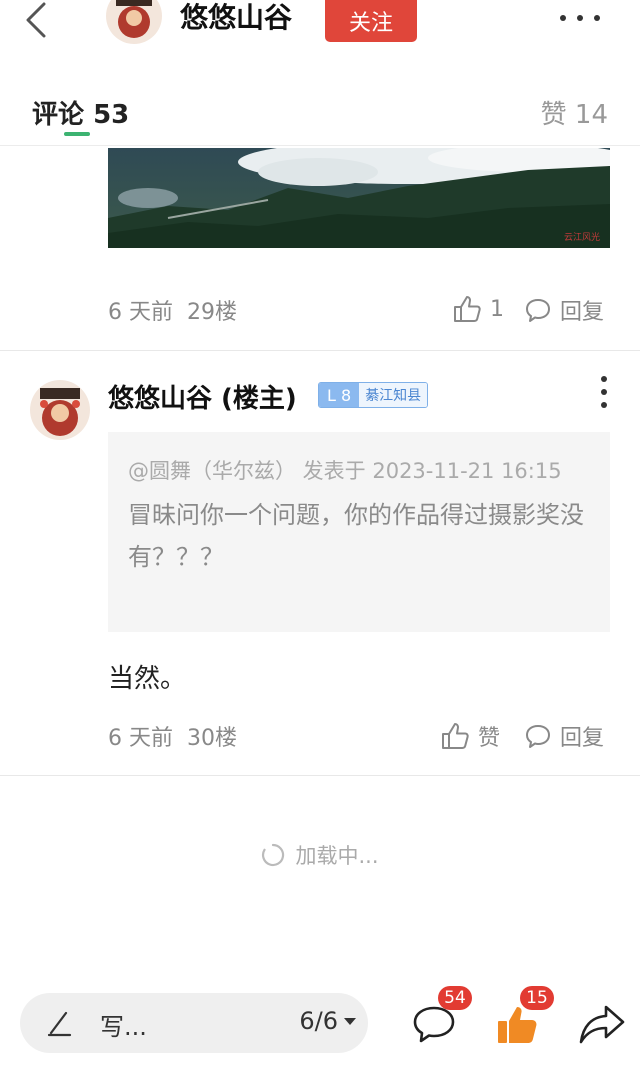 The width and height of the screenshot is (640, 1071). What do you see at coordinates (563, 18) in the screenshot?
I see `more-icon` at bounding box center [563, 18].